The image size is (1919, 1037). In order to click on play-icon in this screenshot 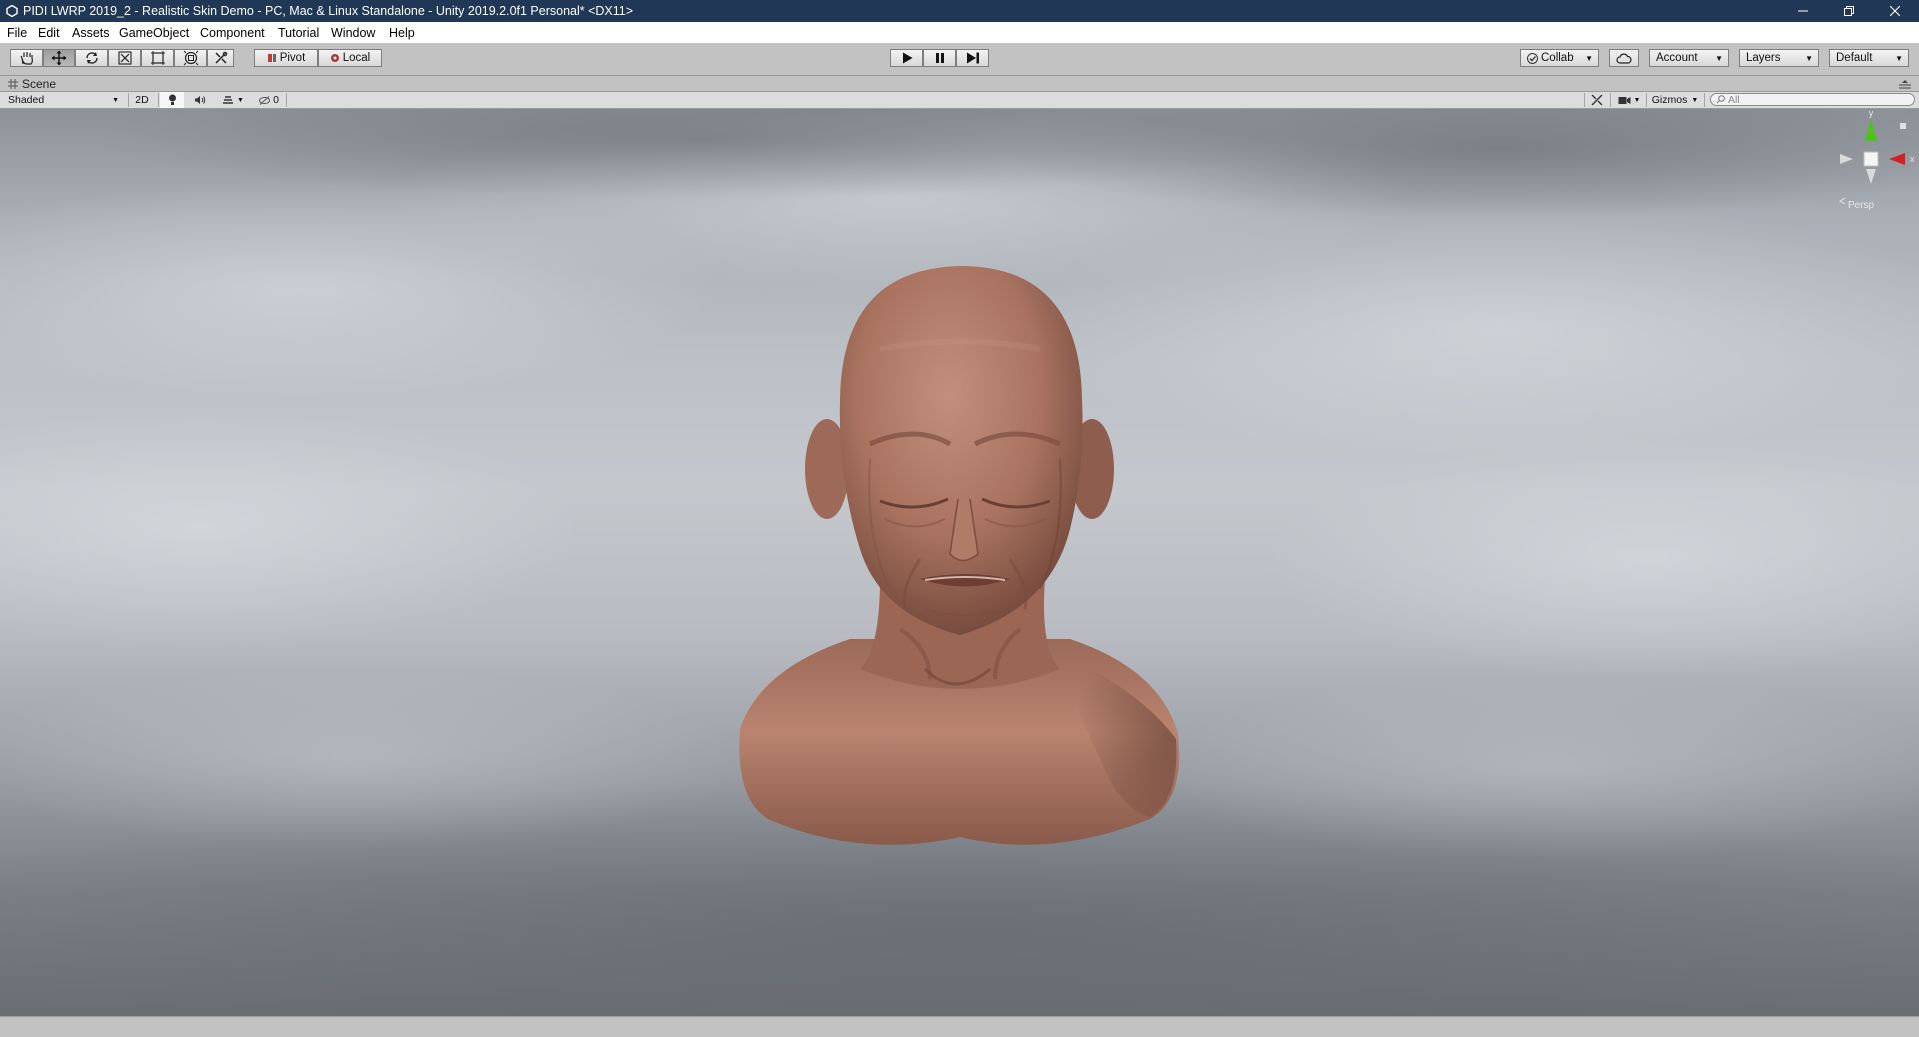, I will do `click(907, 58)`.